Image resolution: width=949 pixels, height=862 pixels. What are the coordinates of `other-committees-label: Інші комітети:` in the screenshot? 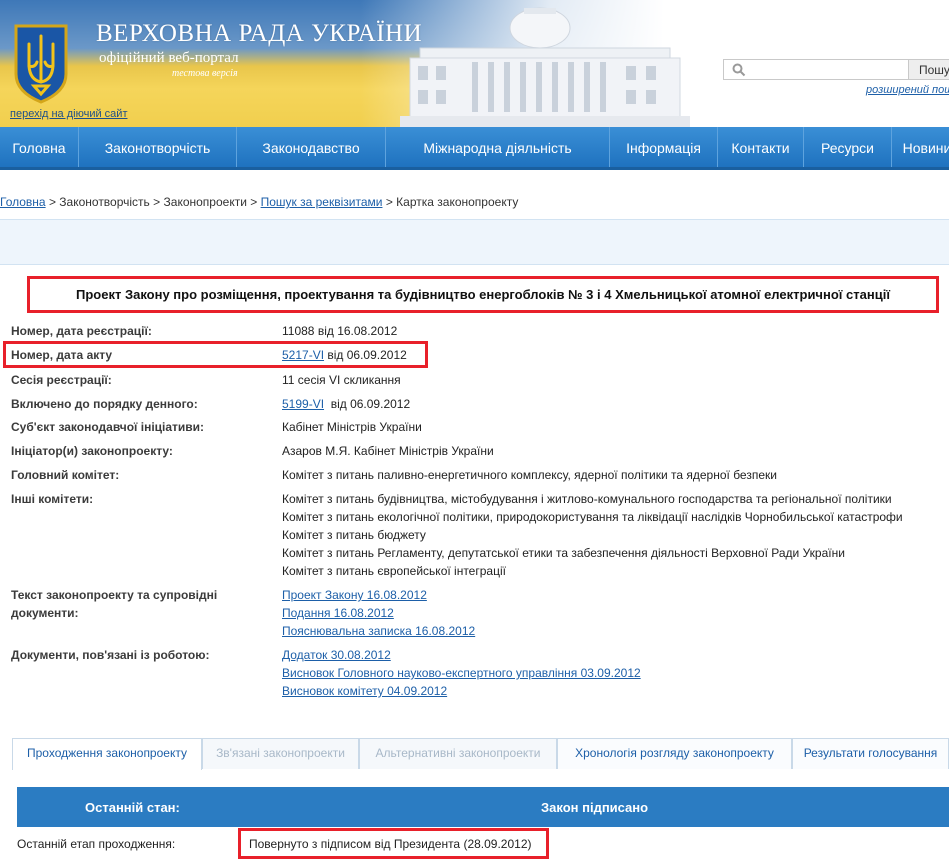 It's located at (52, 499).